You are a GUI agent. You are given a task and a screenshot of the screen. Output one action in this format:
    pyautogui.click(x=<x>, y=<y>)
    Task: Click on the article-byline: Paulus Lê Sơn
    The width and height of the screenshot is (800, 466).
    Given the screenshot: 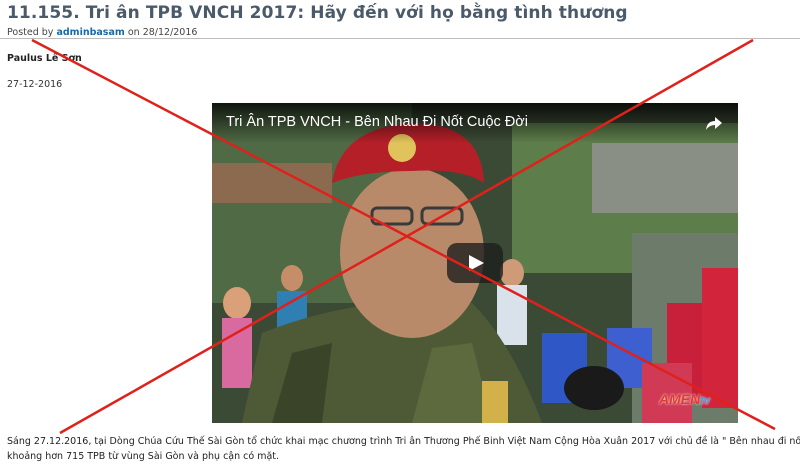 What is the action you would take?
    pyautogui.click(x=44, y=58)
    